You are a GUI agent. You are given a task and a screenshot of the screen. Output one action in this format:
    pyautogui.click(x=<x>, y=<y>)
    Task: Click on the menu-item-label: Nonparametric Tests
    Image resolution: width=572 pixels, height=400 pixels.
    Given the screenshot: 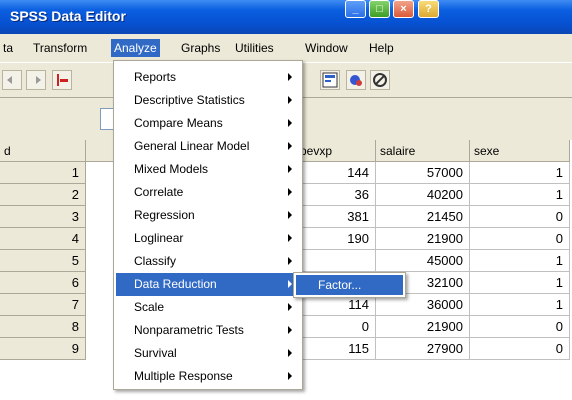 What is the action you would take?
    pyautogui.click(x=189, y=330)
    